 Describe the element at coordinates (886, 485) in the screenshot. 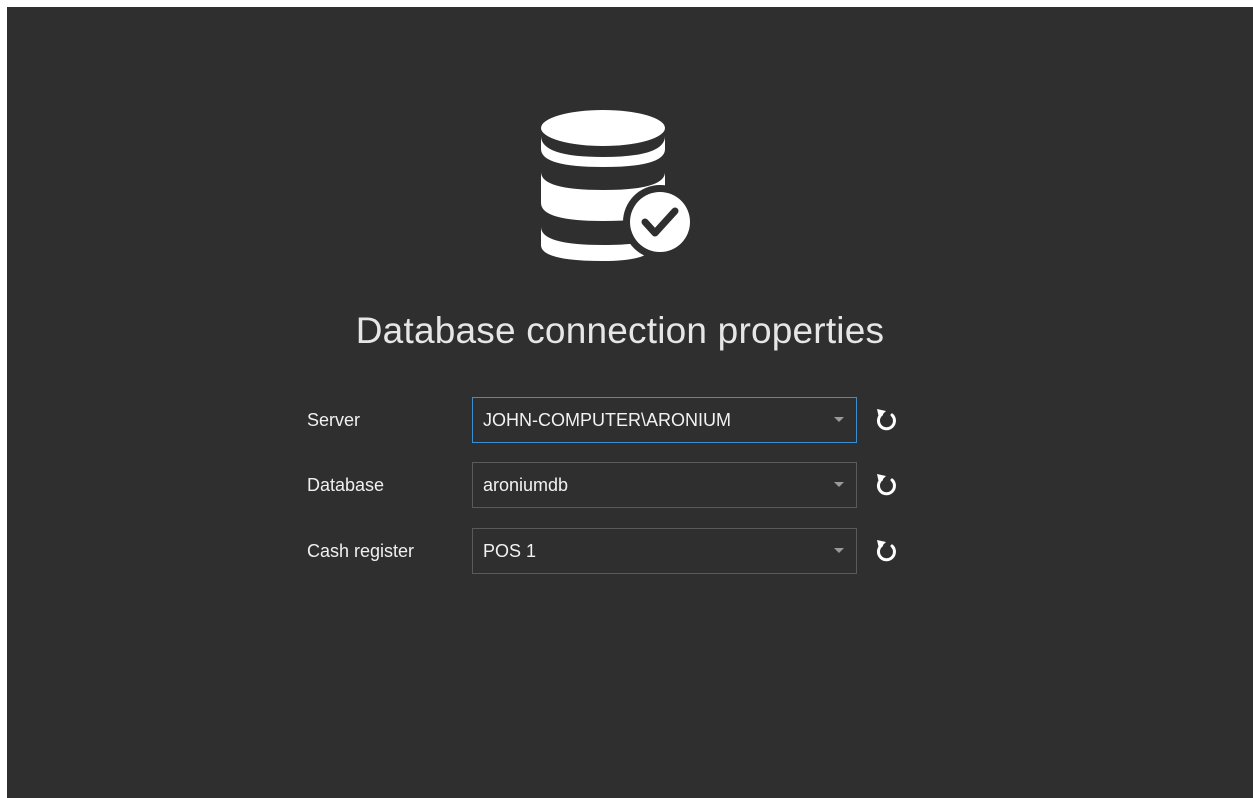

I see `reset-database-icon` at that location.